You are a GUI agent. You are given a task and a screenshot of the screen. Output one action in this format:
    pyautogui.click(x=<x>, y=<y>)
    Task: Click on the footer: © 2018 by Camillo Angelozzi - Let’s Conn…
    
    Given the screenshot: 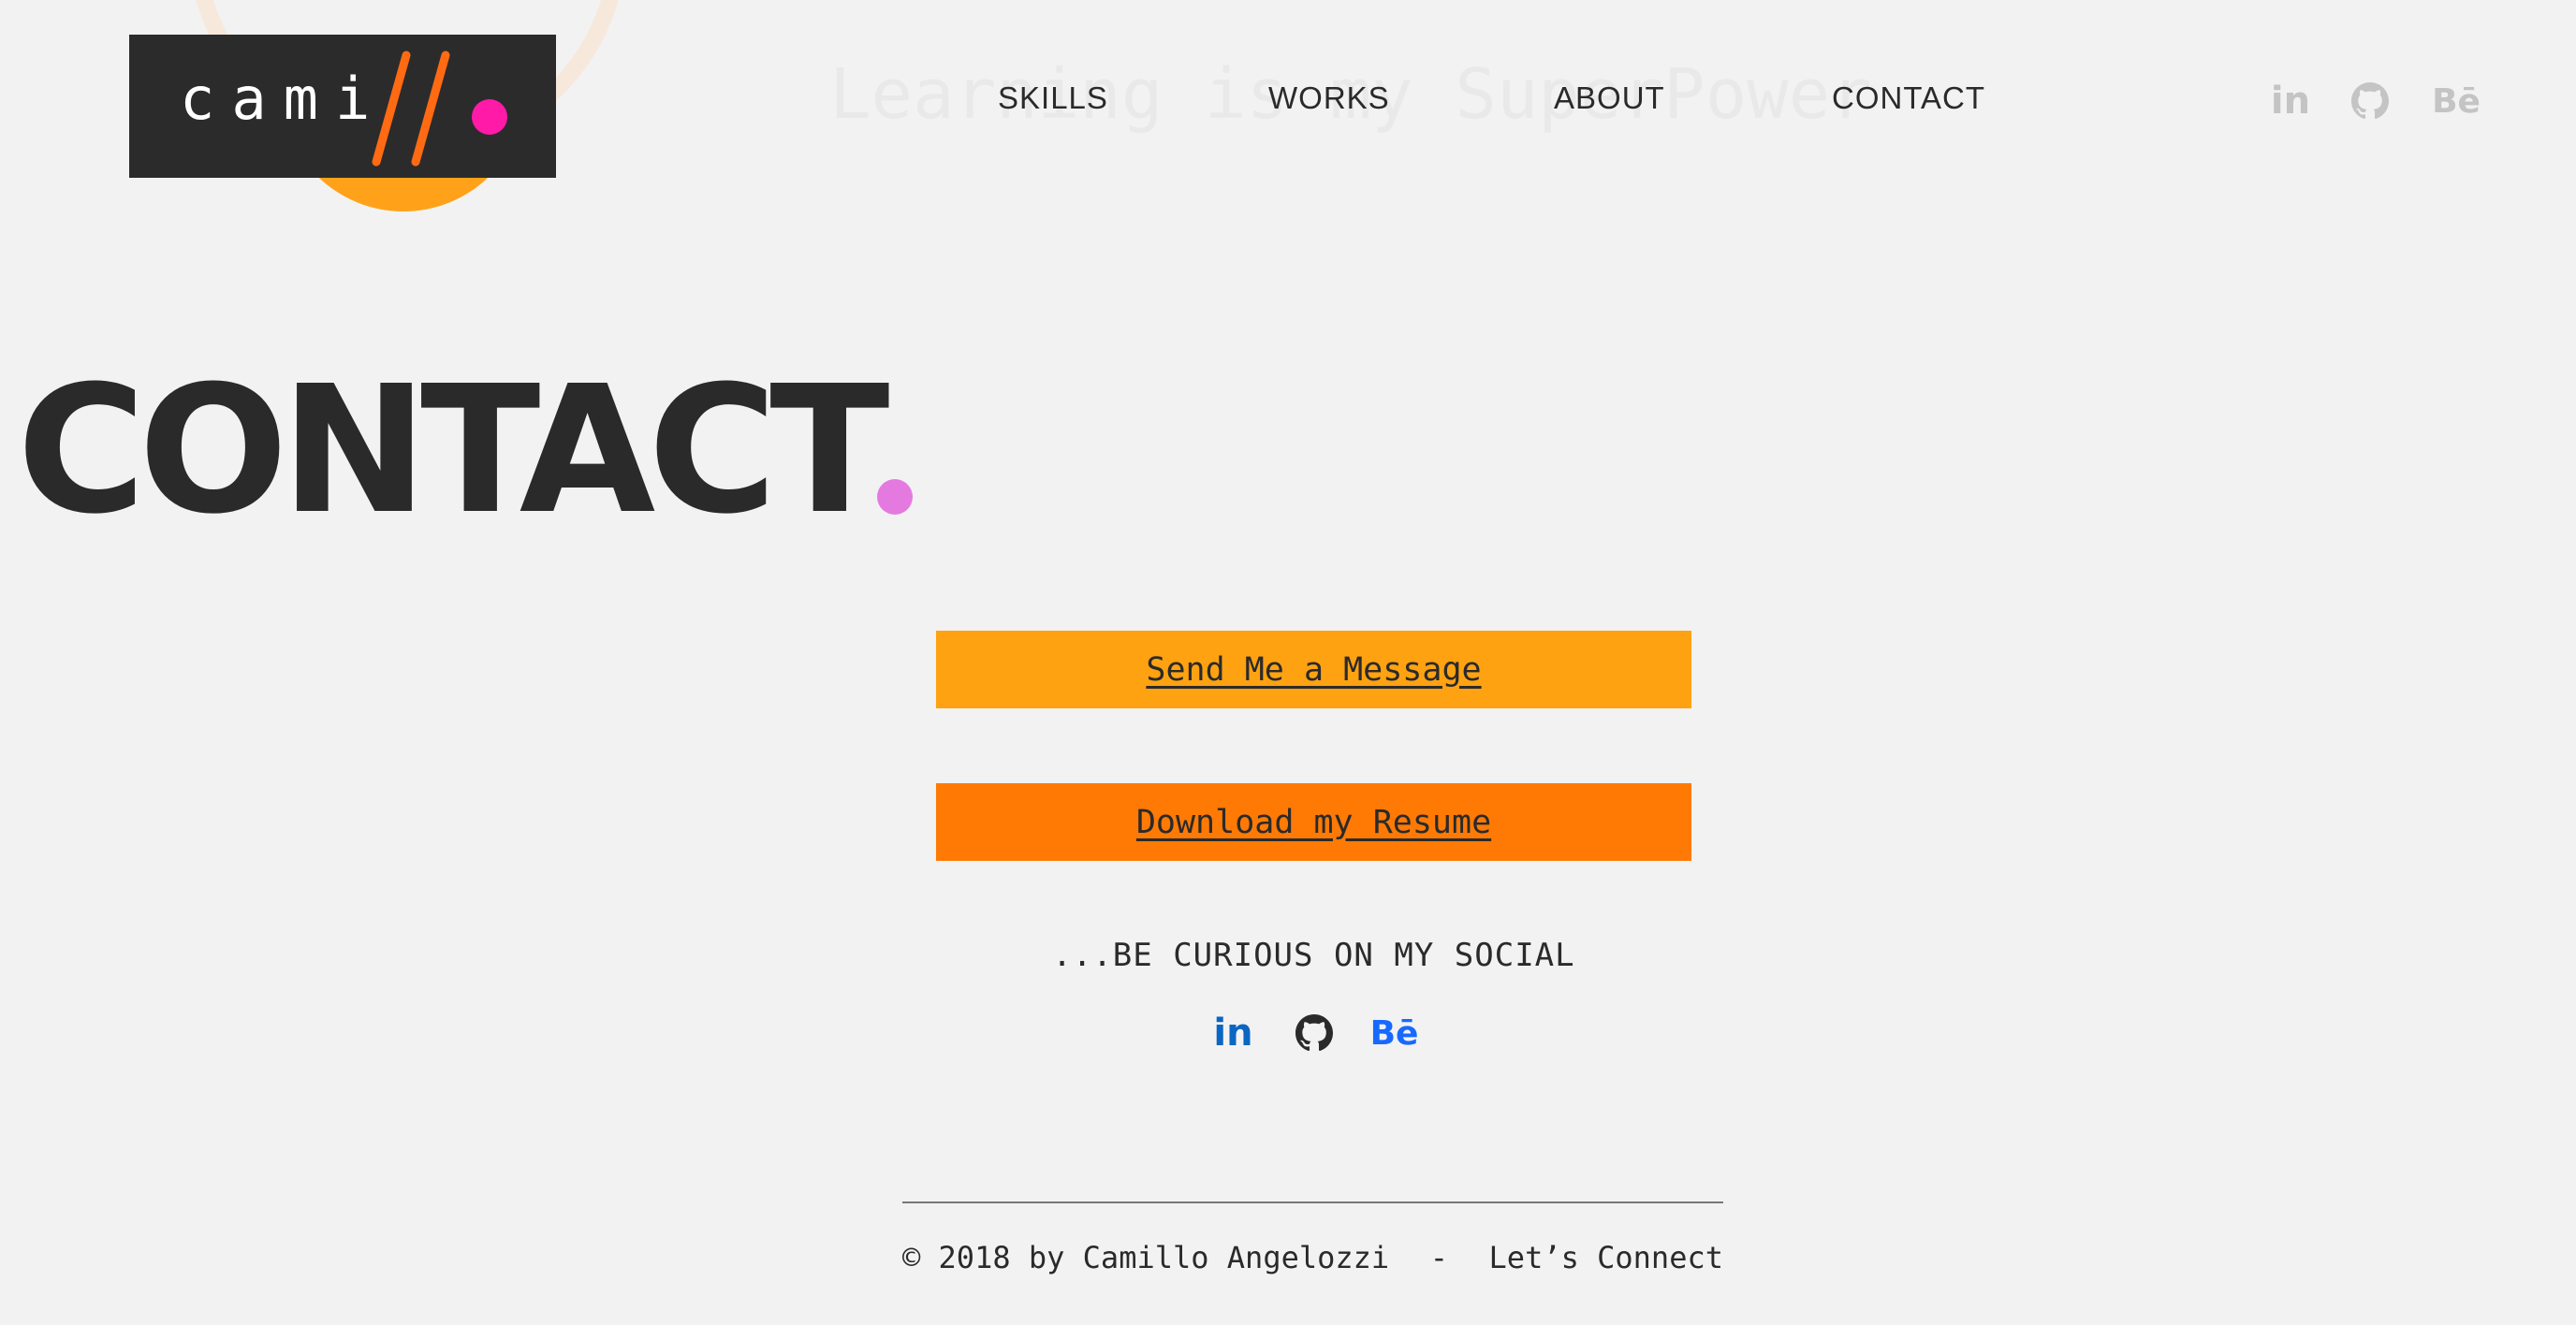 What is the action you would take?
    pyautogui.click(x=1312, y=1258)
    